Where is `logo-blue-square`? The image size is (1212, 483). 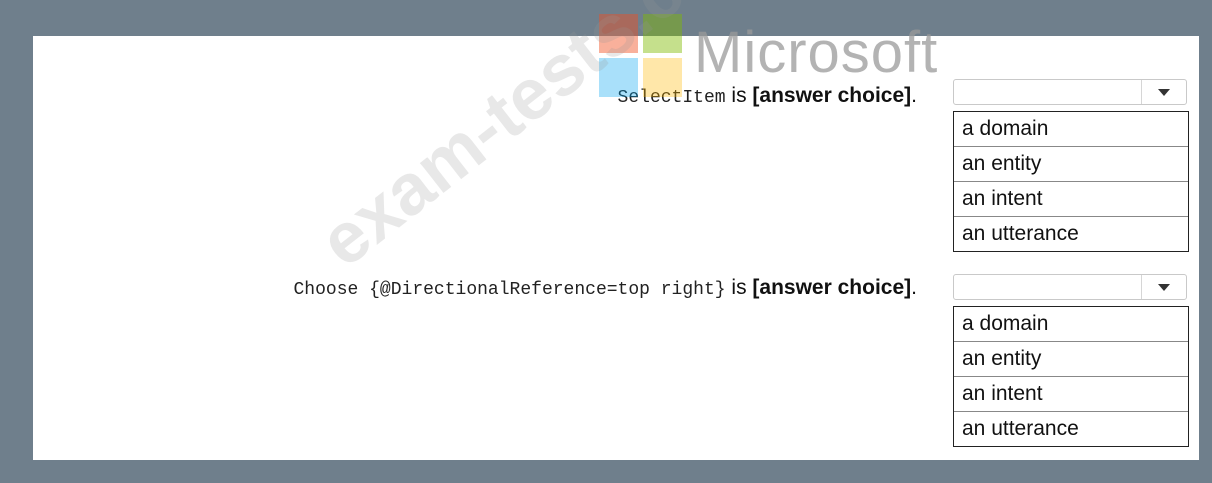 logo-blue-square is located at coordinates (618, 77).